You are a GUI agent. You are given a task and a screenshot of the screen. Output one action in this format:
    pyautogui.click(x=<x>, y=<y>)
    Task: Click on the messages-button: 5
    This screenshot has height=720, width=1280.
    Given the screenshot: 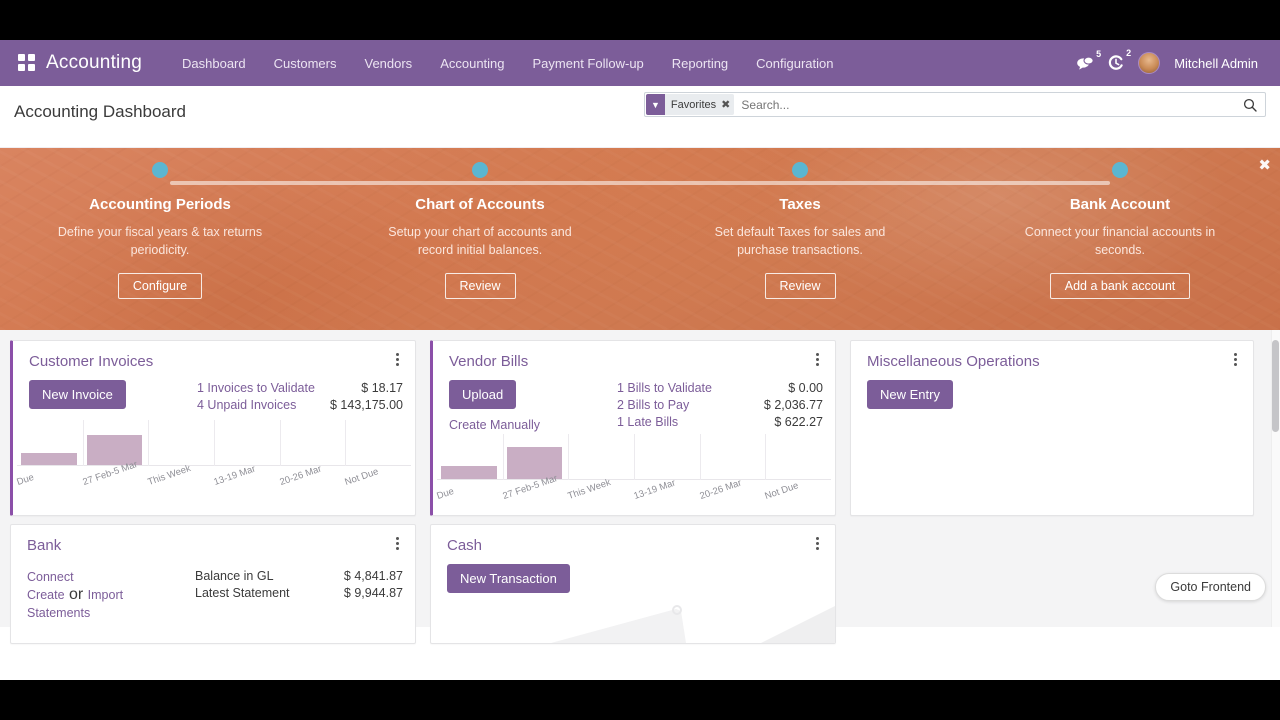 What is the action you would take?
    pyautogui.click(x=1090, y=59)
    